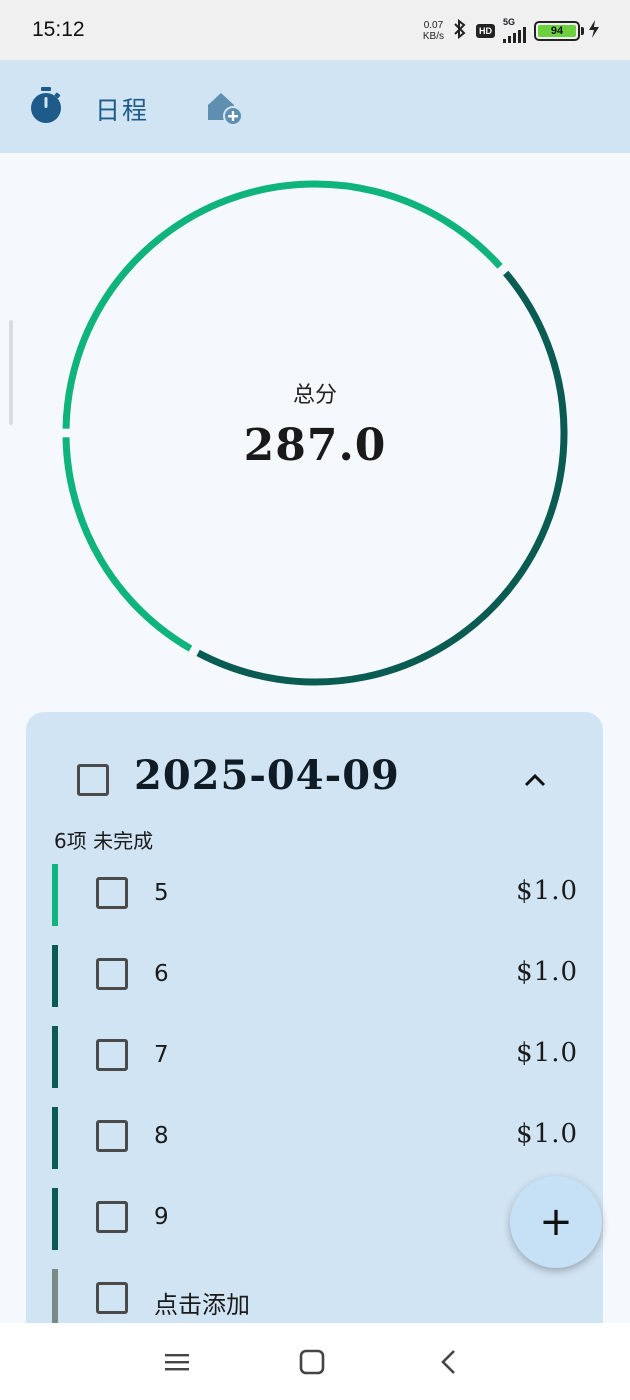 The height and width of the screenshot is (1400, 630). I want to click on scroll-indicator, so click(11, 372).